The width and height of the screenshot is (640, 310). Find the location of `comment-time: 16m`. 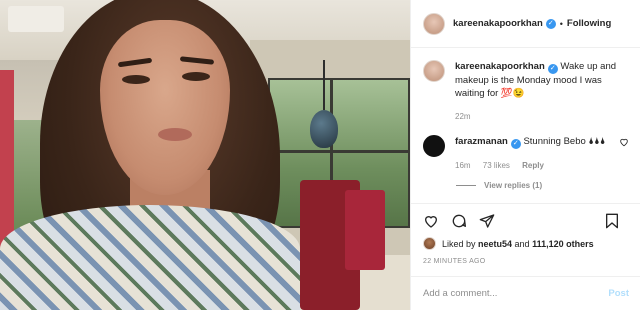

comment-time: 16m is located at coordinates (463, 165).